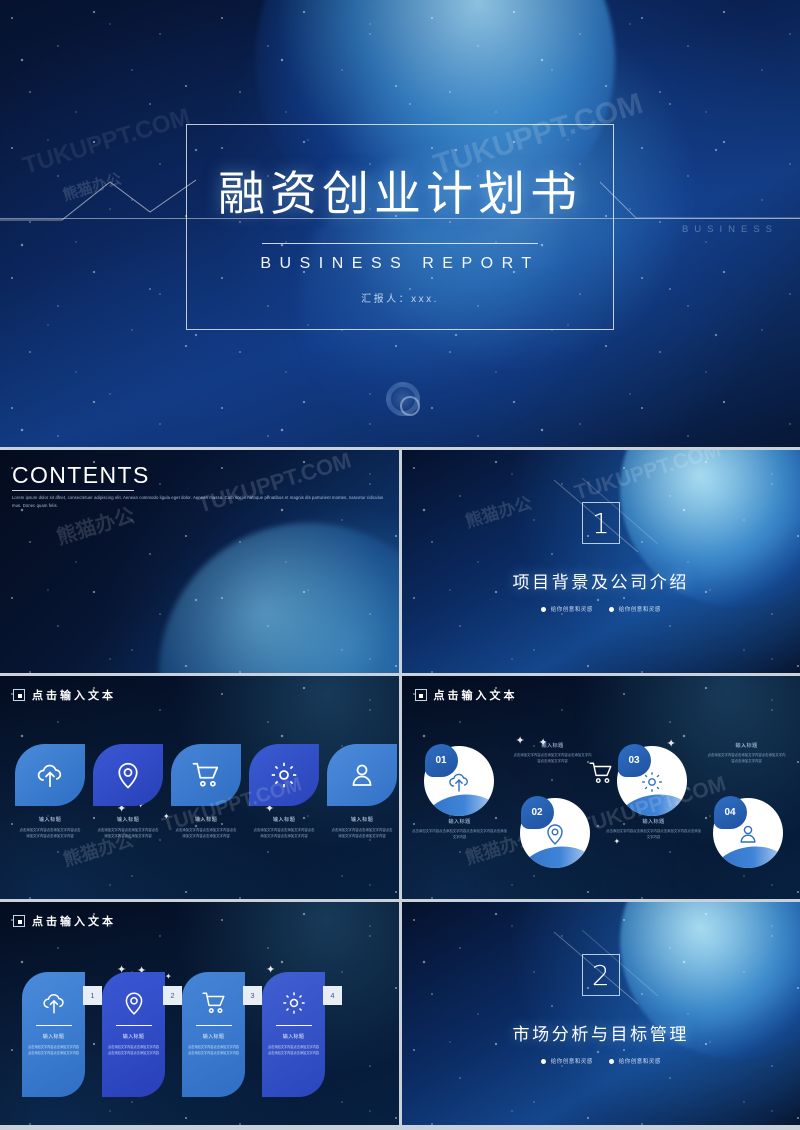 This screenshot has width=800, height=1130. I want to click on vertical-card-tab: 2, so click(172, 995).